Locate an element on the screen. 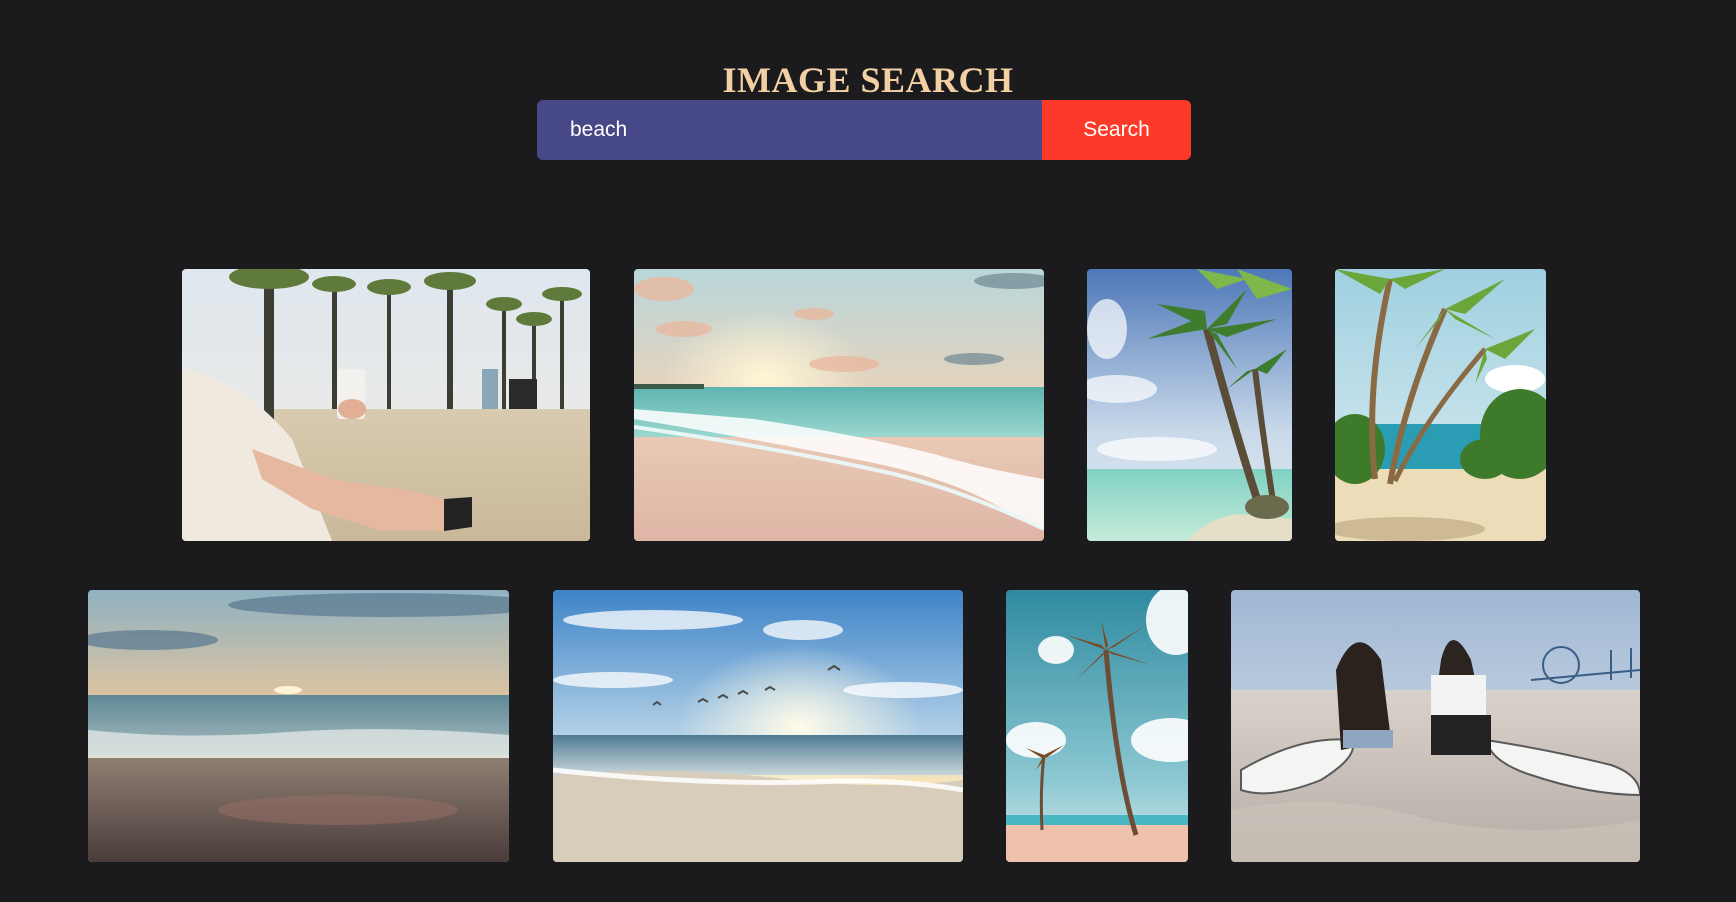 This screenshot has width=1736, height=902. beach-photo-sunset-wave is located at coordinates (839, 405).